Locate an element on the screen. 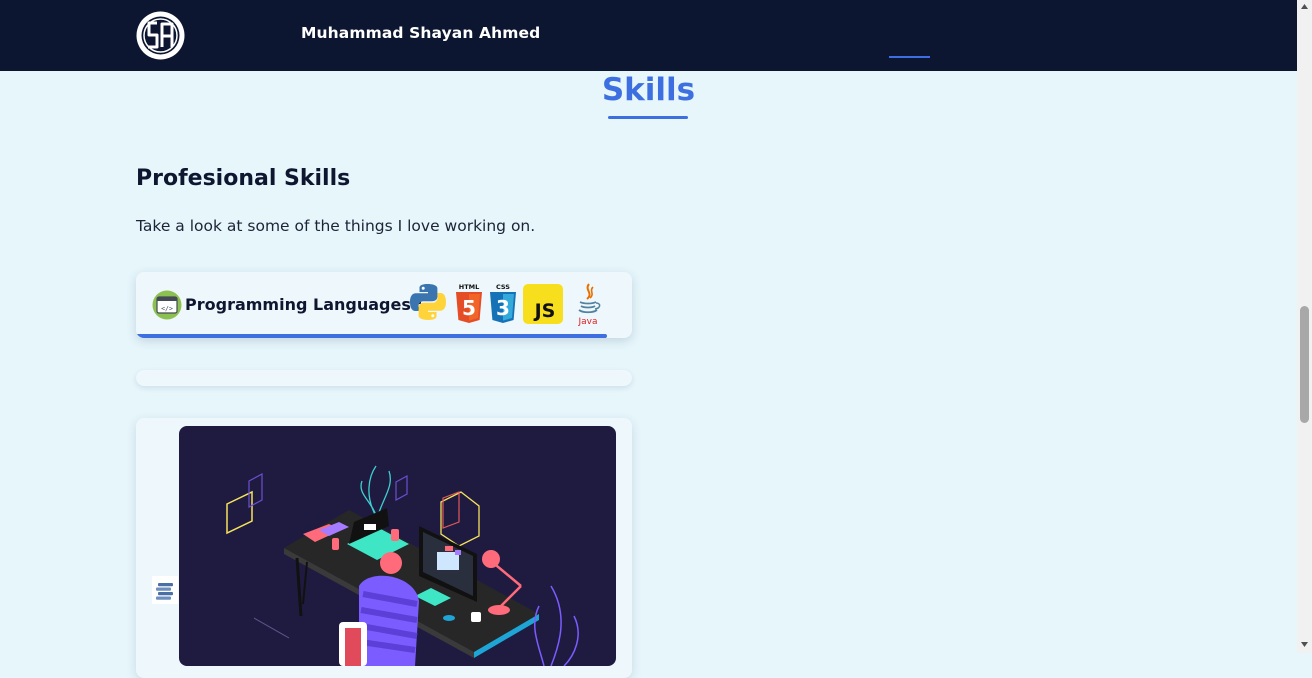  html5-badge: 5 is located at coordinates (469, 308).